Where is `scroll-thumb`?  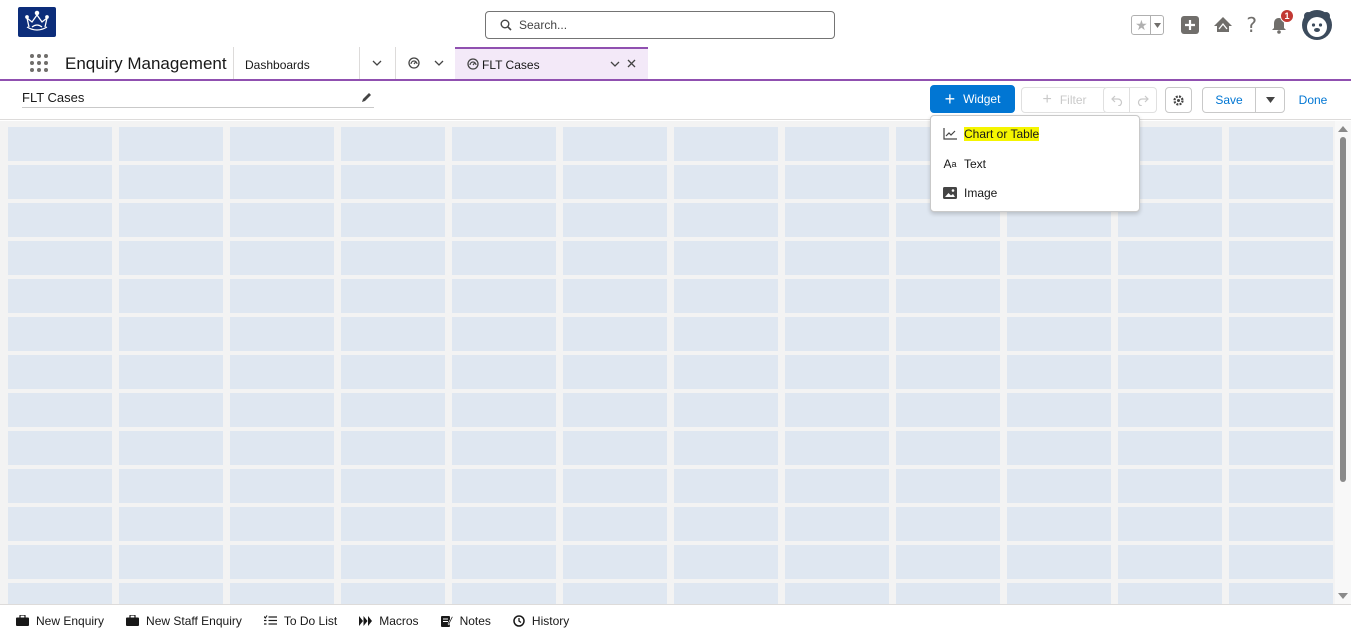 scroll-thumb is located at coordinates (1343, 309).